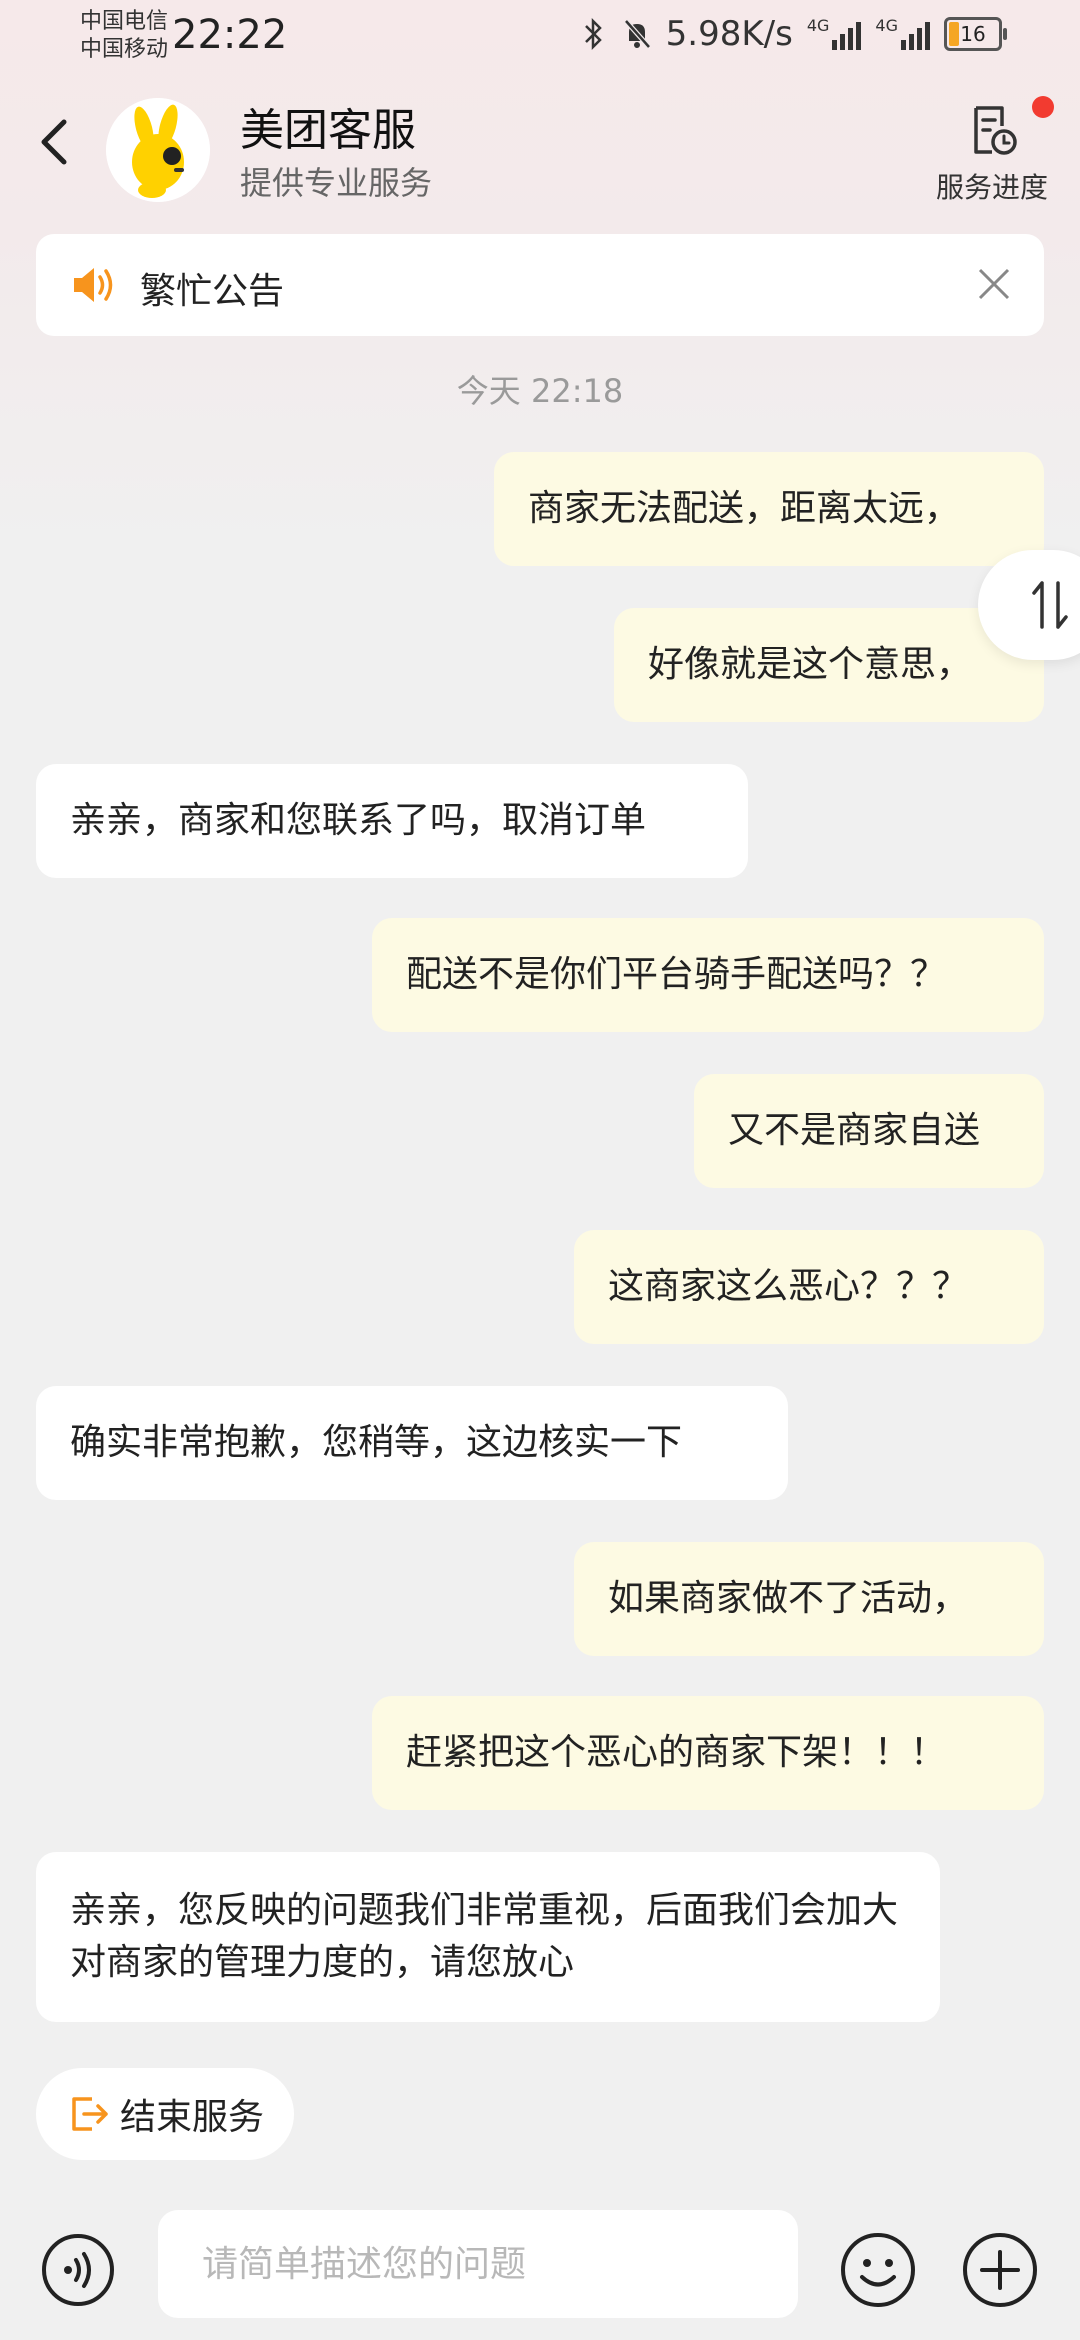  I want to click on close-icon, so click(994, 284).